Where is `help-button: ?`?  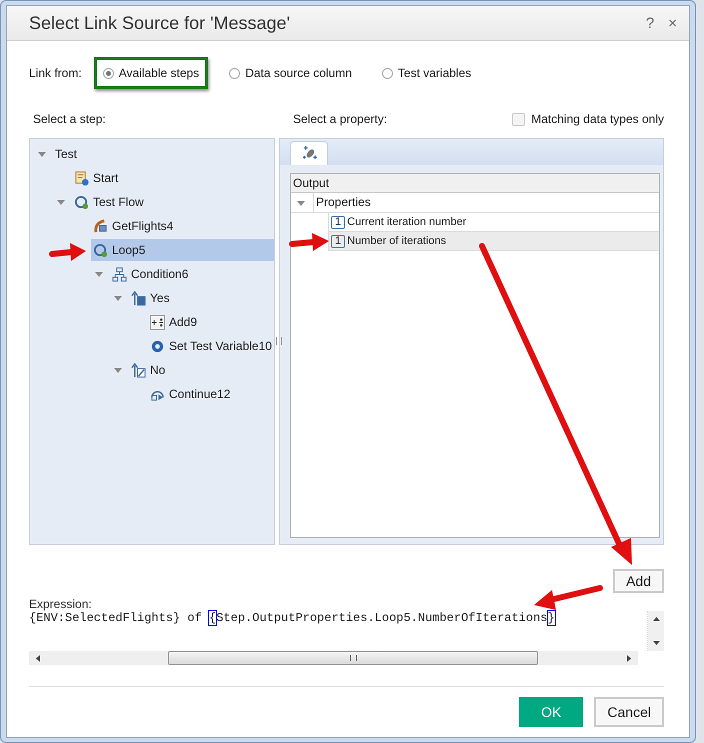
help-button: ? is located at coordinates (650, 23).